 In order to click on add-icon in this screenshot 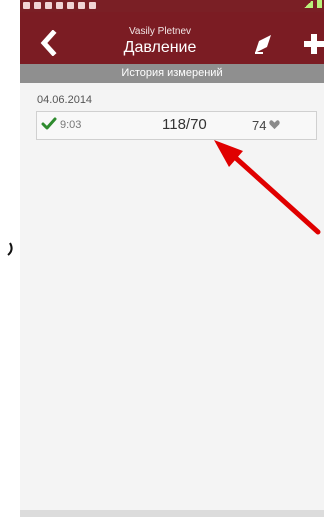, I will do `click(313, 44)`.